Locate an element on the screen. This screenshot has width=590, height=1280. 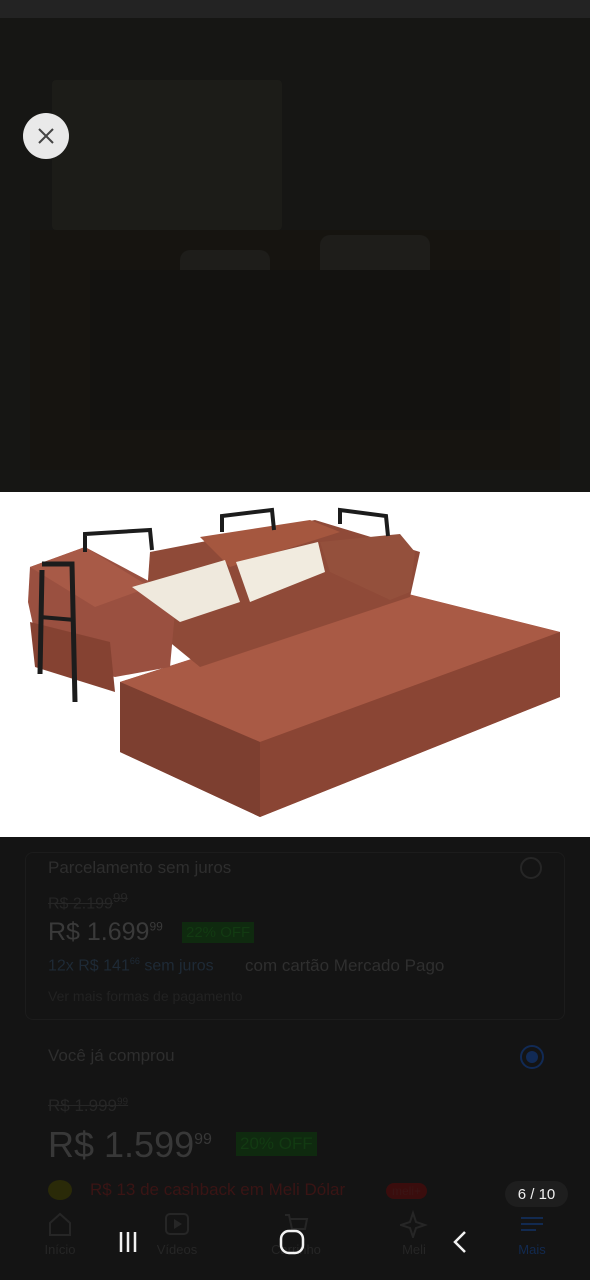
tab-inicio: Início is located at coordinates (60, 1231).